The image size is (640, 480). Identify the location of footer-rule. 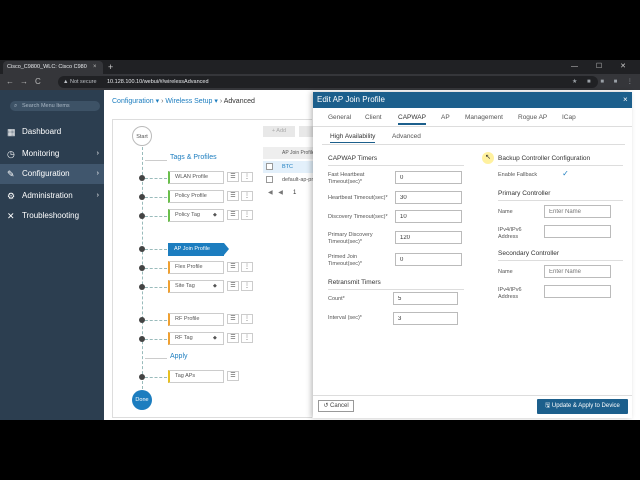
(472, 395).